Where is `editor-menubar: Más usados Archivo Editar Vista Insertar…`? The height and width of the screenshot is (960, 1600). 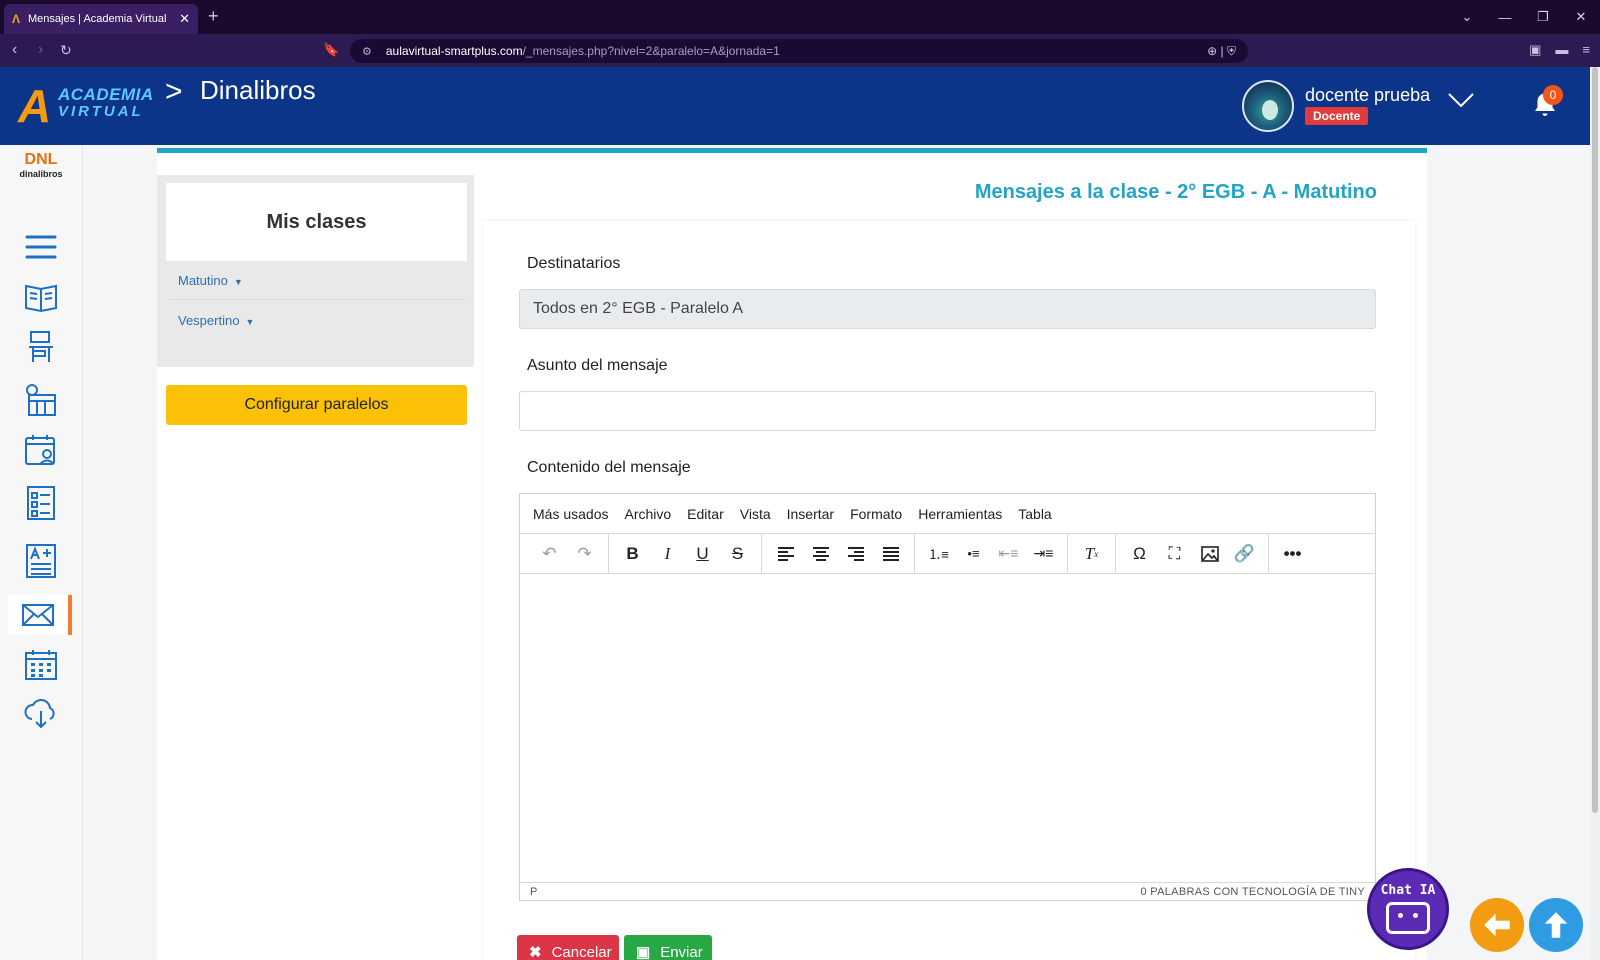
editor-menubar: Más usados Archivo Editar Vista Insertar… is located at coordinates (947, 514).